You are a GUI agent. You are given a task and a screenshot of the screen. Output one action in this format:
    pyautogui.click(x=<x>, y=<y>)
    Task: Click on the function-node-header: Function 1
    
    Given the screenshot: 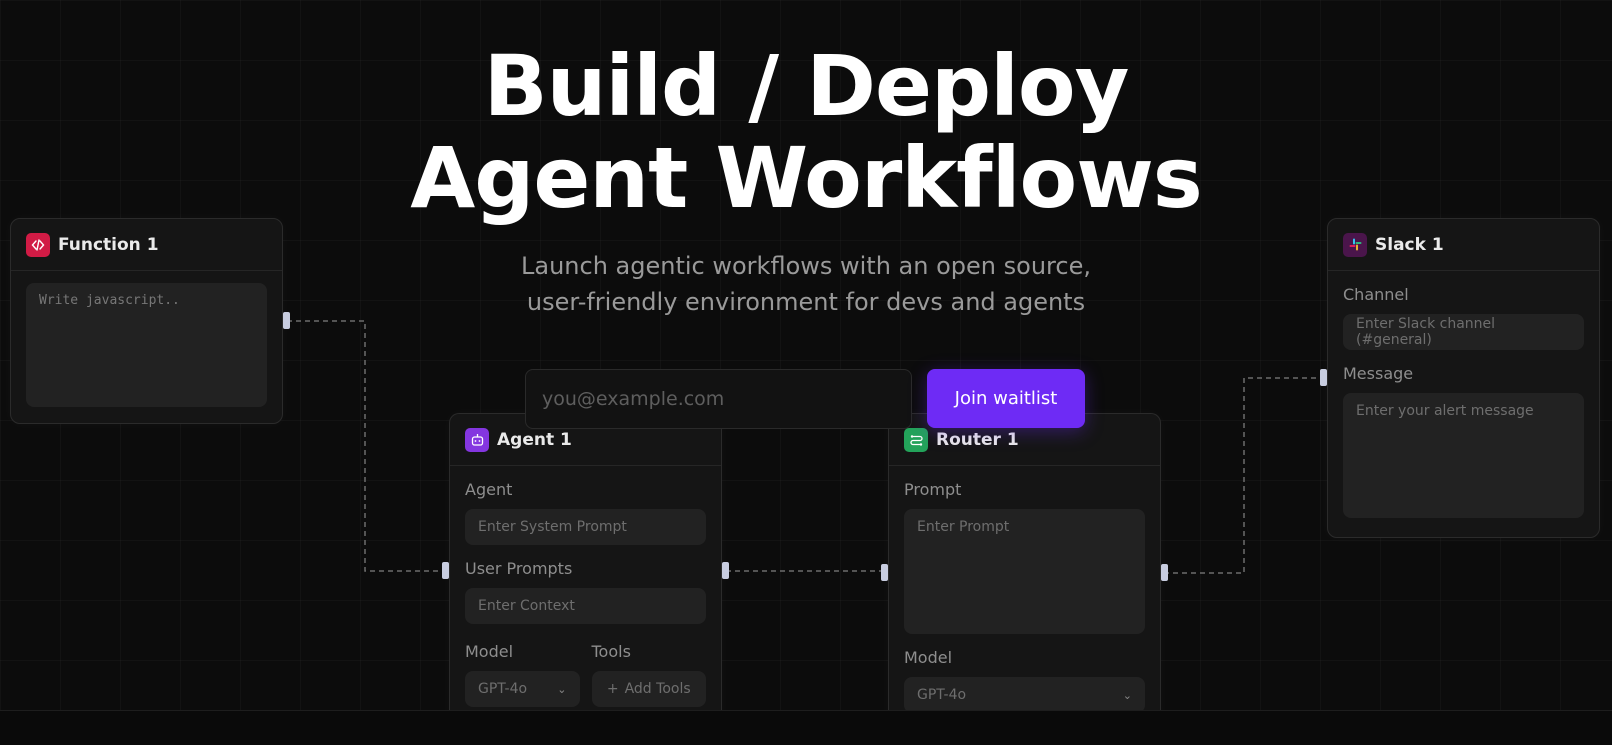 What is the action you would take?
    pyautogui.click(x=146, y=245)
    